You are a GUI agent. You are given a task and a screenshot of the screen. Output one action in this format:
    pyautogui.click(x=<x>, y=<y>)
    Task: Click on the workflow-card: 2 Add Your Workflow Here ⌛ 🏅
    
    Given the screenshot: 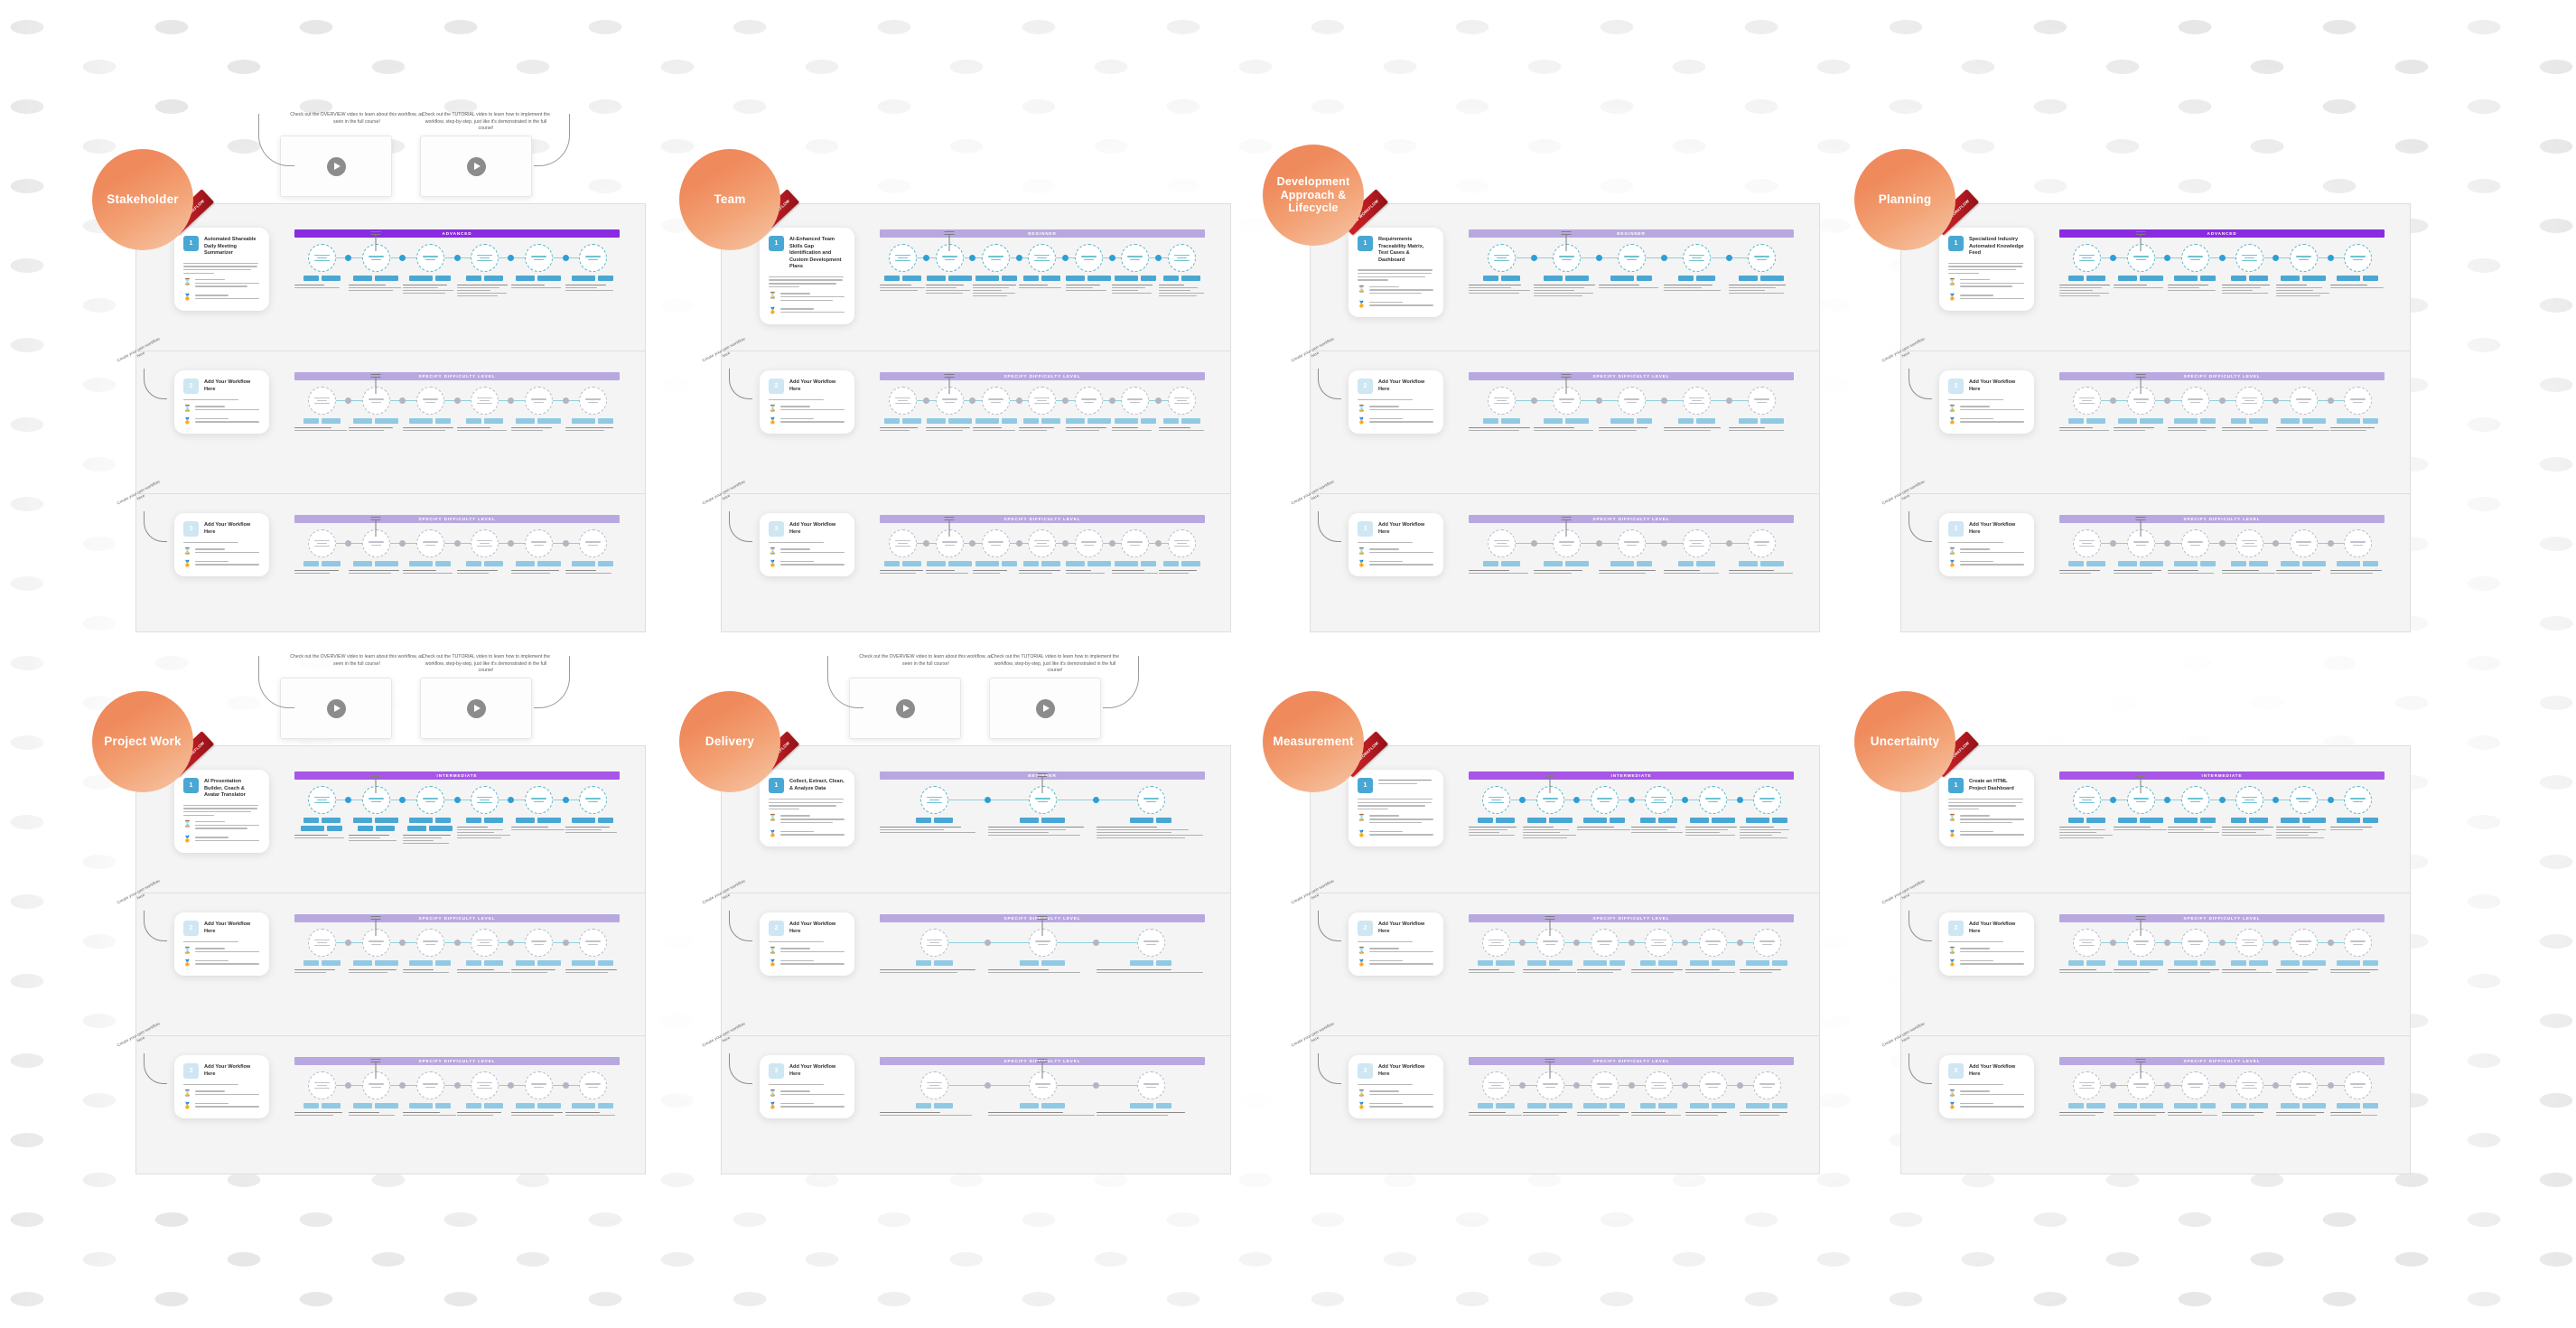 What is the action you would take?
    pyautogui.click(x=1986, y=945)
    